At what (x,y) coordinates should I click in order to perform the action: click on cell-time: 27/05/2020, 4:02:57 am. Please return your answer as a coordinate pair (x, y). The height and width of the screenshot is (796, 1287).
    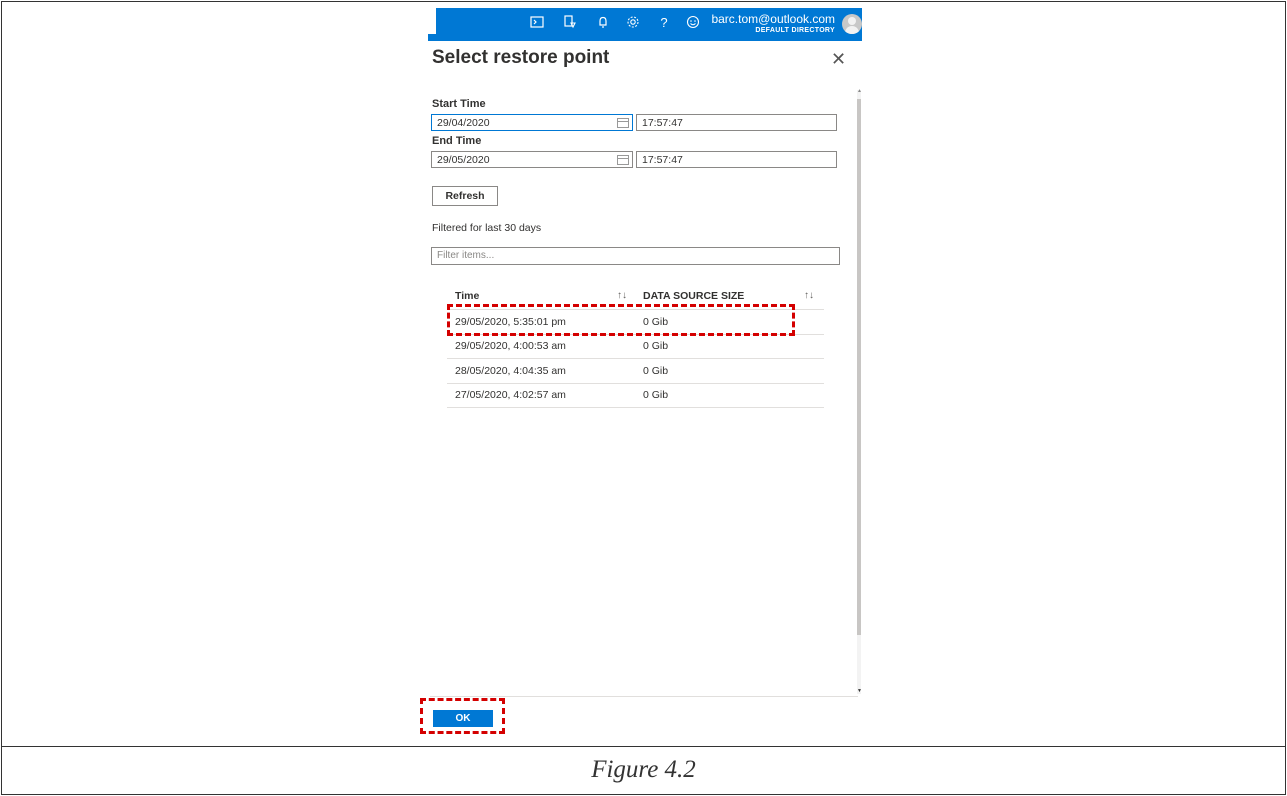
    Looking at the image, I should click on (510, 395).